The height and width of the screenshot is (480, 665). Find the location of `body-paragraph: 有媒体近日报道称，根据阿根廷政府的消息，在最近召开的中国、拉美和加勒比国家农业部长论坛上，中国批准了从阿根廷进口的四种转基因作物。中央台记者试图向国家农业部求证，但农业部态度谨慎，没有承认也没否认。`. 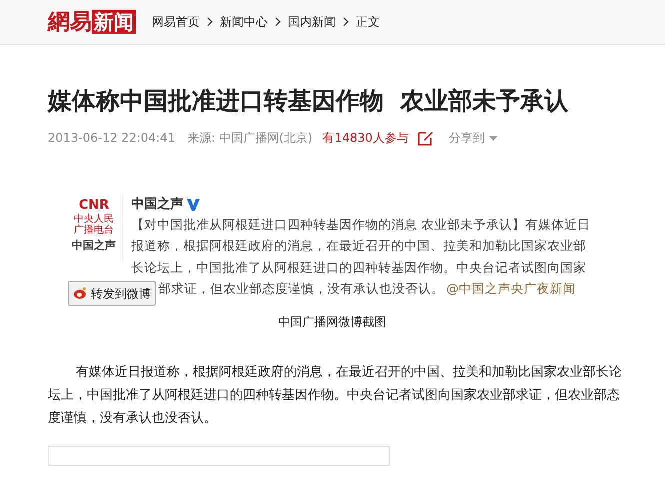

body-paragraph: 有媒体近日报道称，根据阿根廷政府的消息，在最近召开的中国、拉美和加勒比国家农业部长论坛上，中国批准了从阿根廷进口的四种转基因作物。中央台记者试图向国家农业部求证，但农业部态度谨慎，没有承认也没否认。 is located at coordinates (335, 396).